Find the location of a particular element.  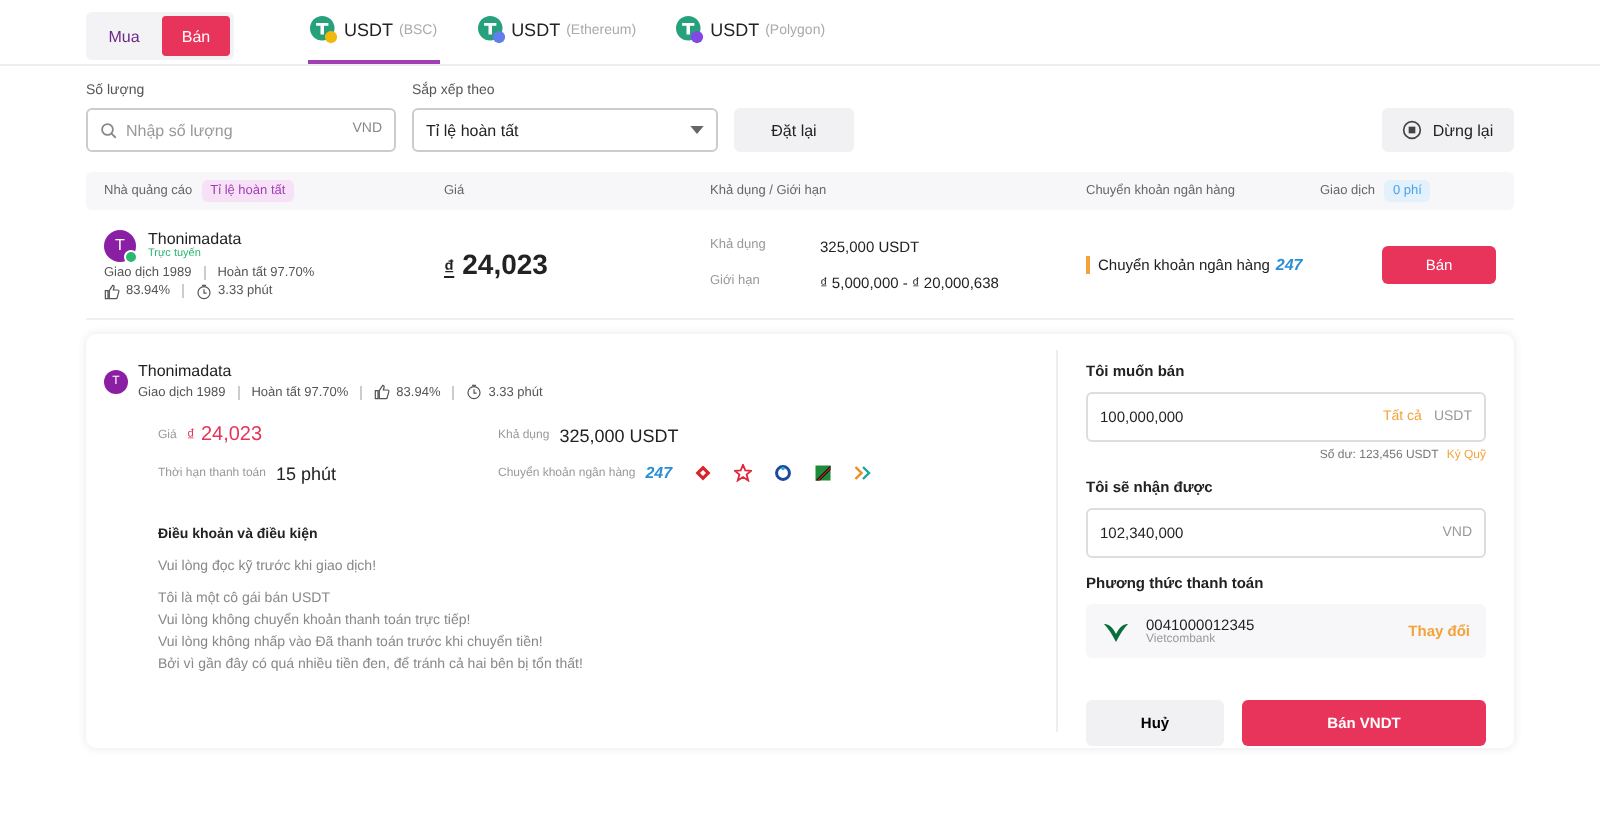

stop-icon is located at coordinates (1412, 130).